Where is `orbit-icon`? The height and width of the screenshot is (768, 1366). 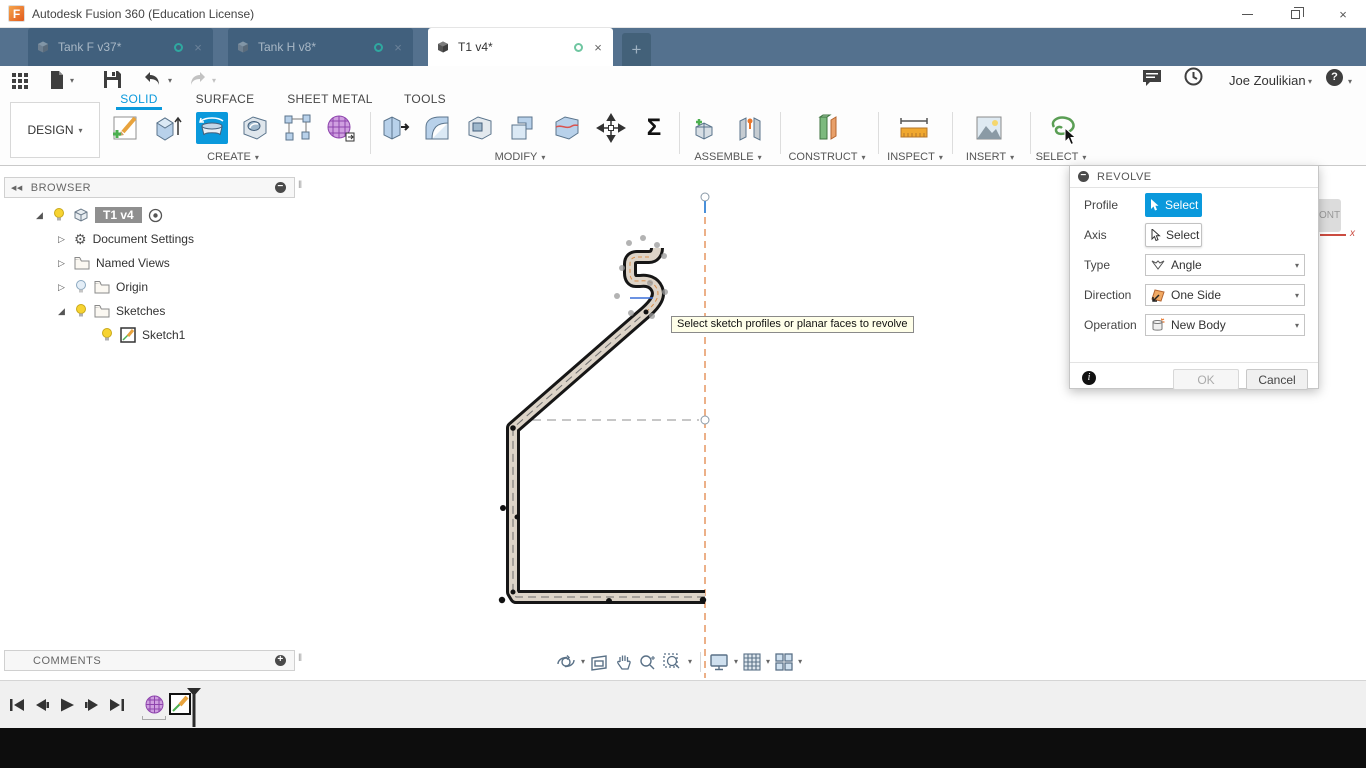
orbit-icon is located at coordinates (566, 662).